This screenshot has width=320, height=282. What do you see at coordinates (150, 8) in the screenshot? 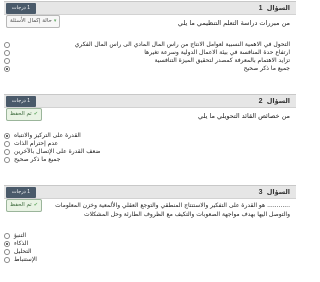
I see `question-1-header: السؤال 1 1 درجات` at bounding box center [150, 8].